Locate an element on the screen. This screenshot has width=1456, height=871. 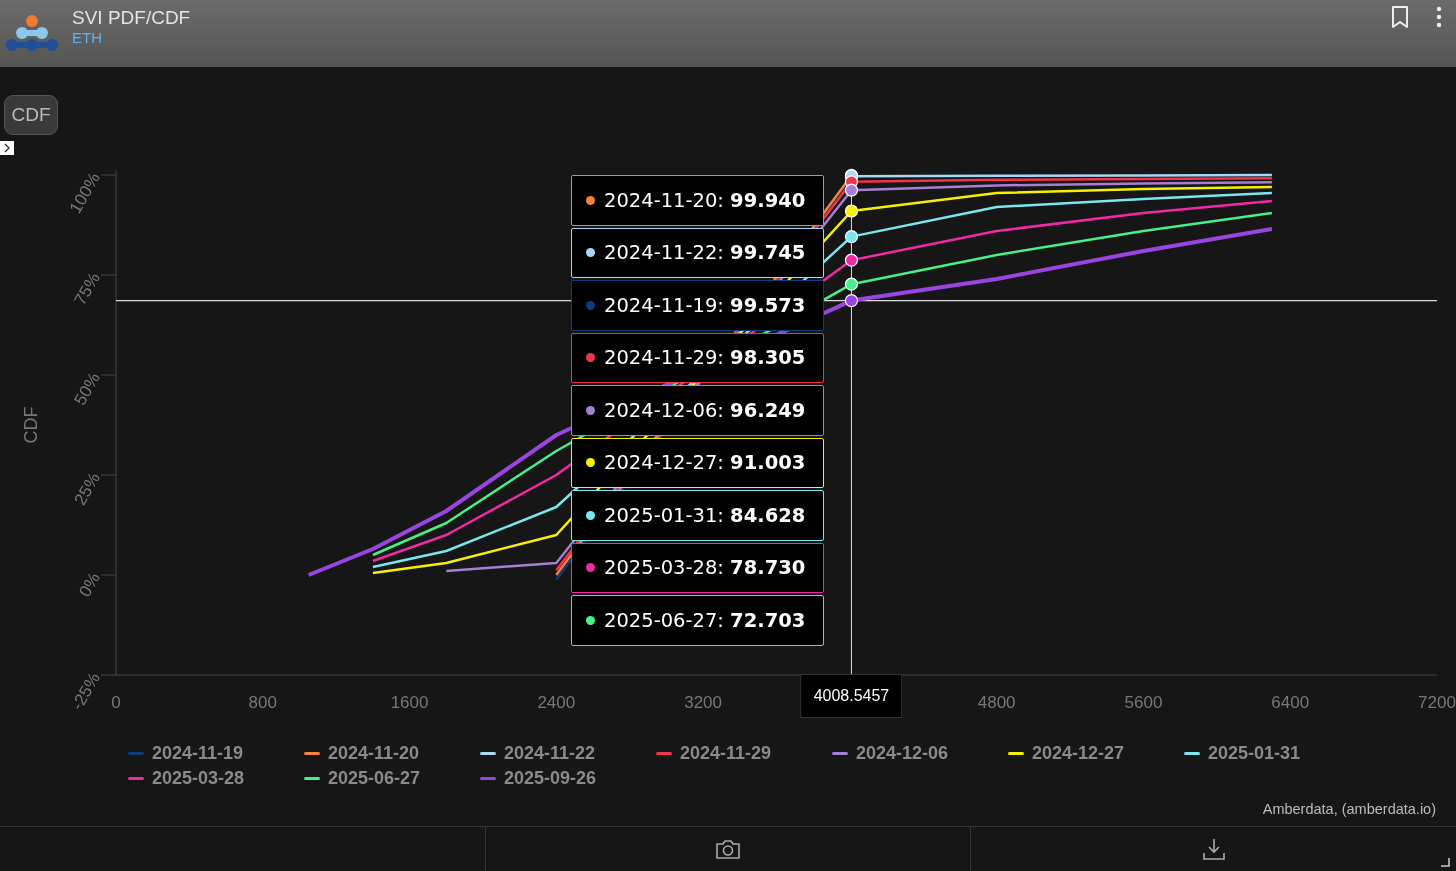
x-tick-label: 800 is located at coordinates (262, 702).